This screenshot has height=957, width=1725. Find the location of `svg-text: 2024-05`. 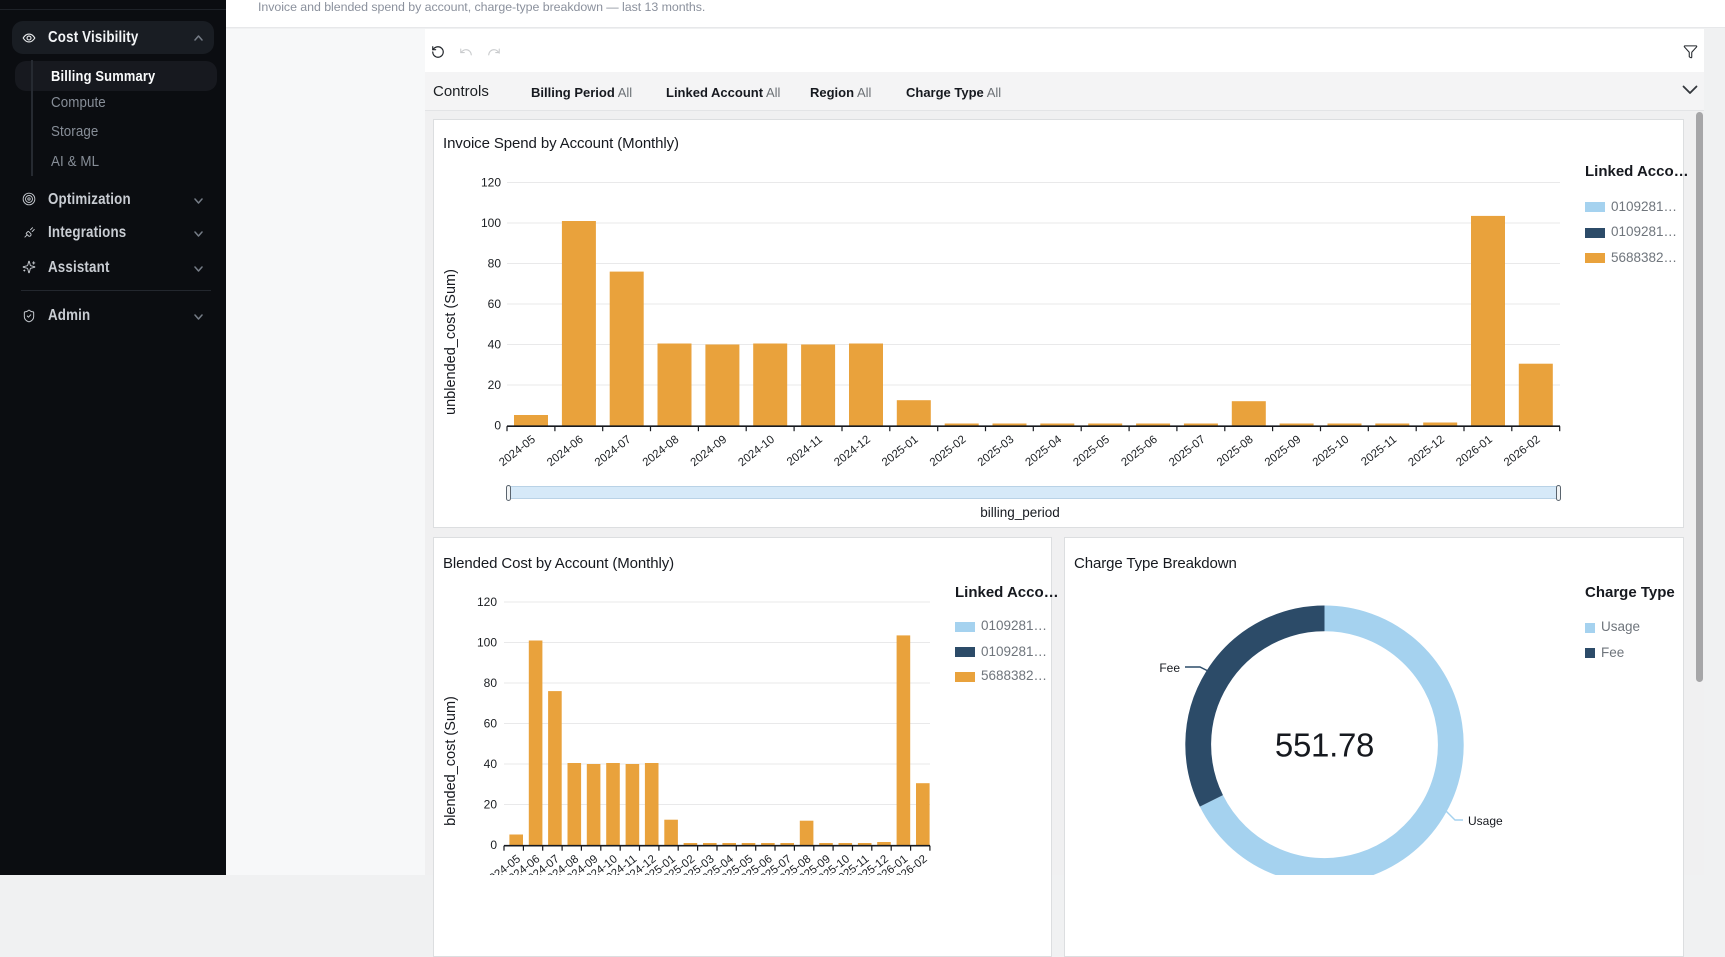

svg-text: 2024-05 is located at coordinates (517, 451).